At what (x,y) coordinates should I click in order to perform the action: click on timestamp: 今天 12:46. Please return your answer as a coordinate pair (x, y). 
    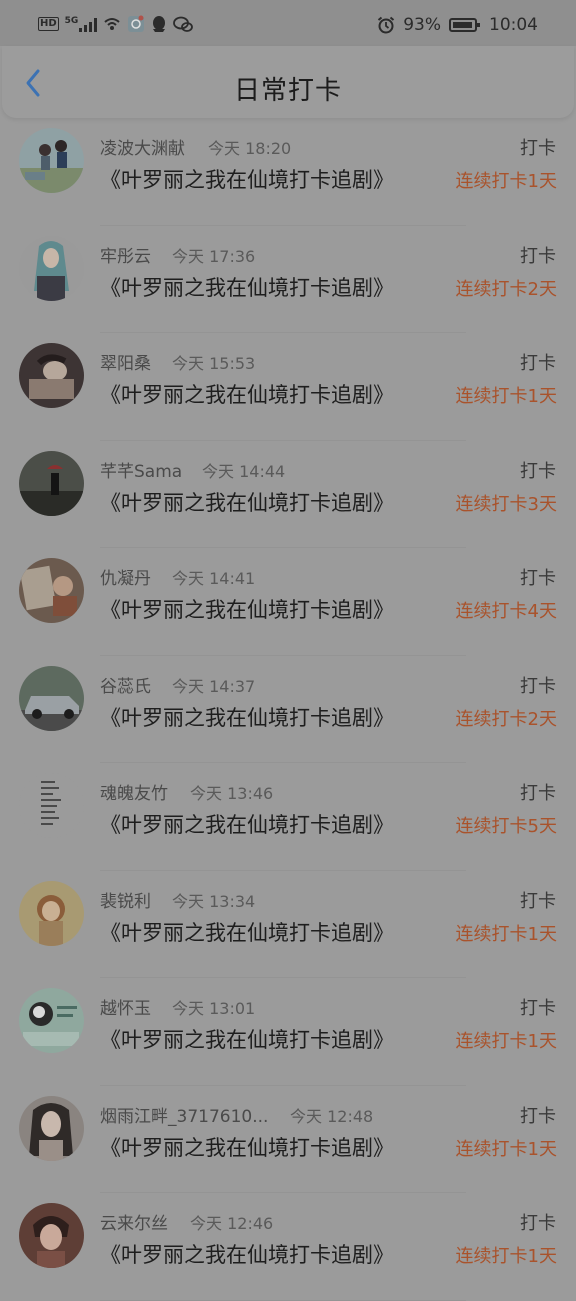
    Looking at the image, I should click on (232, 1223).